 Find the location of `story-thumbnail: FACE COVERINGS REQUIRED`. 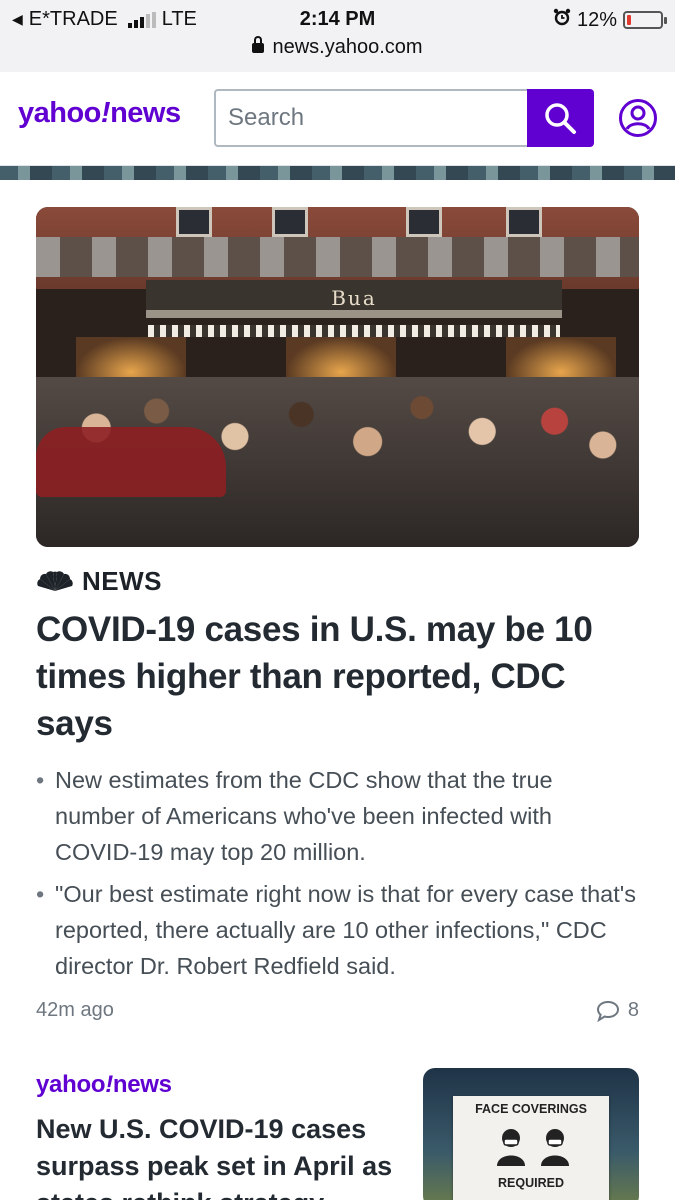

story-thumbnail: FACE COVERINGS REQUIRED is located at coordinates (531, 1134).